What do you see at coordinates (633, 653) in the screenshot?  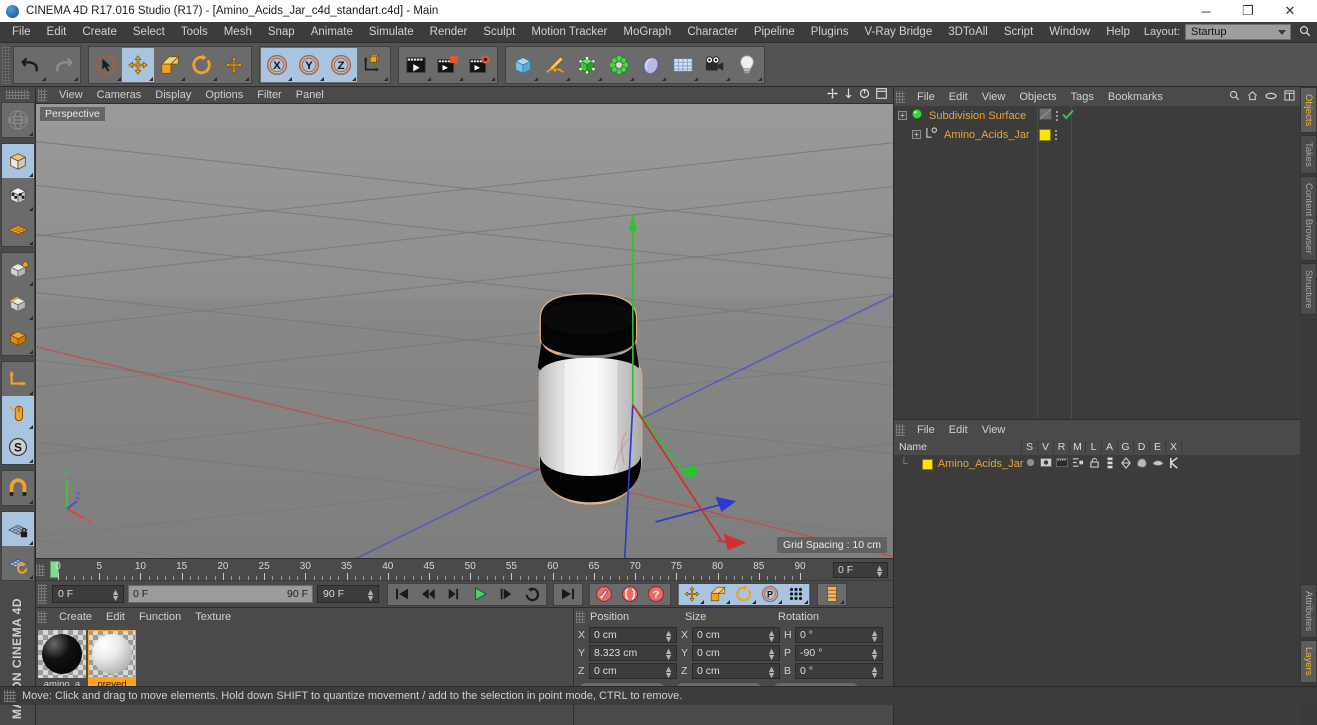 I see `coord-field: 8.323 cm ▲ ▼` at bounding box center [633, 653].